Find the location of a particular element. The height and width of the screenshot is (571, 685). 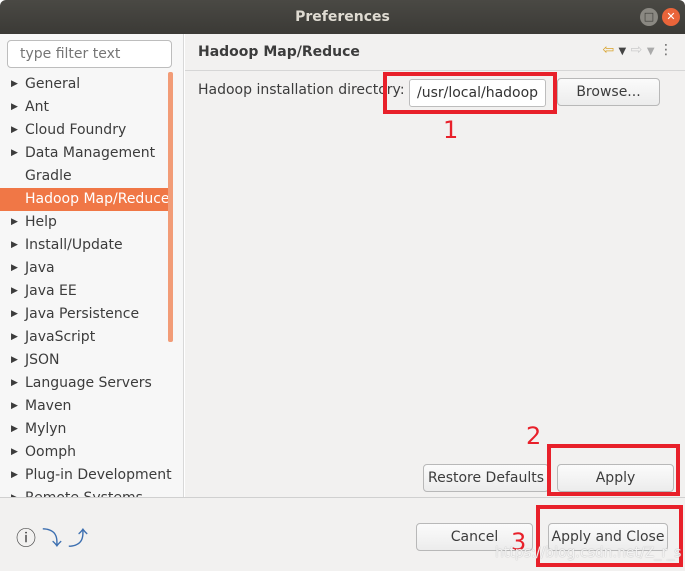

tree-item-label: Plug-in Development is located at coordinates (98, 475).